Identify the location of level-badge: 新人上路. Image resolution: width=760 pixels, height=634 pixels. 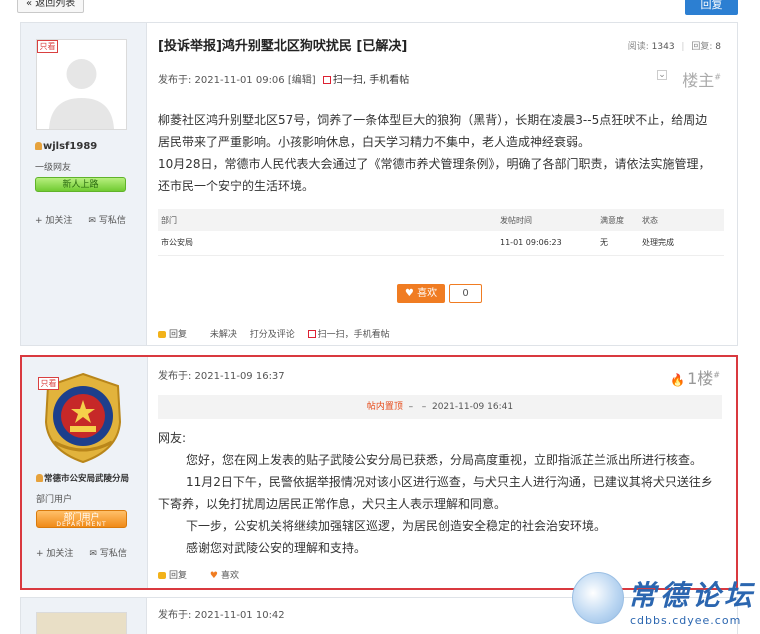
(80, 184).